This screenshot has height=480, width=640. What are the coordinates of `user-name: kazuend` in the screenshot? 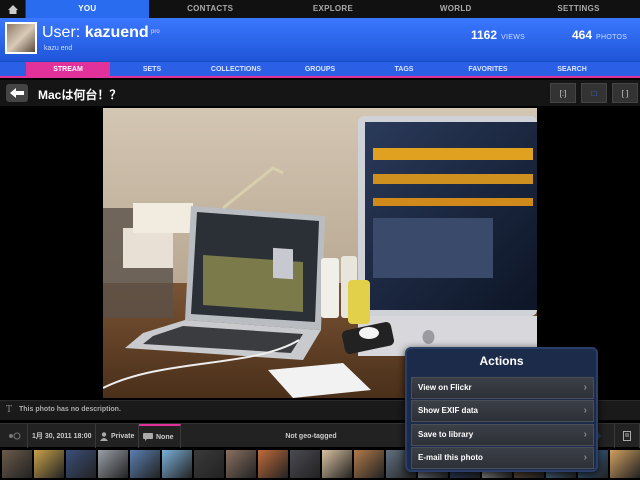 It's located at (116, 32).